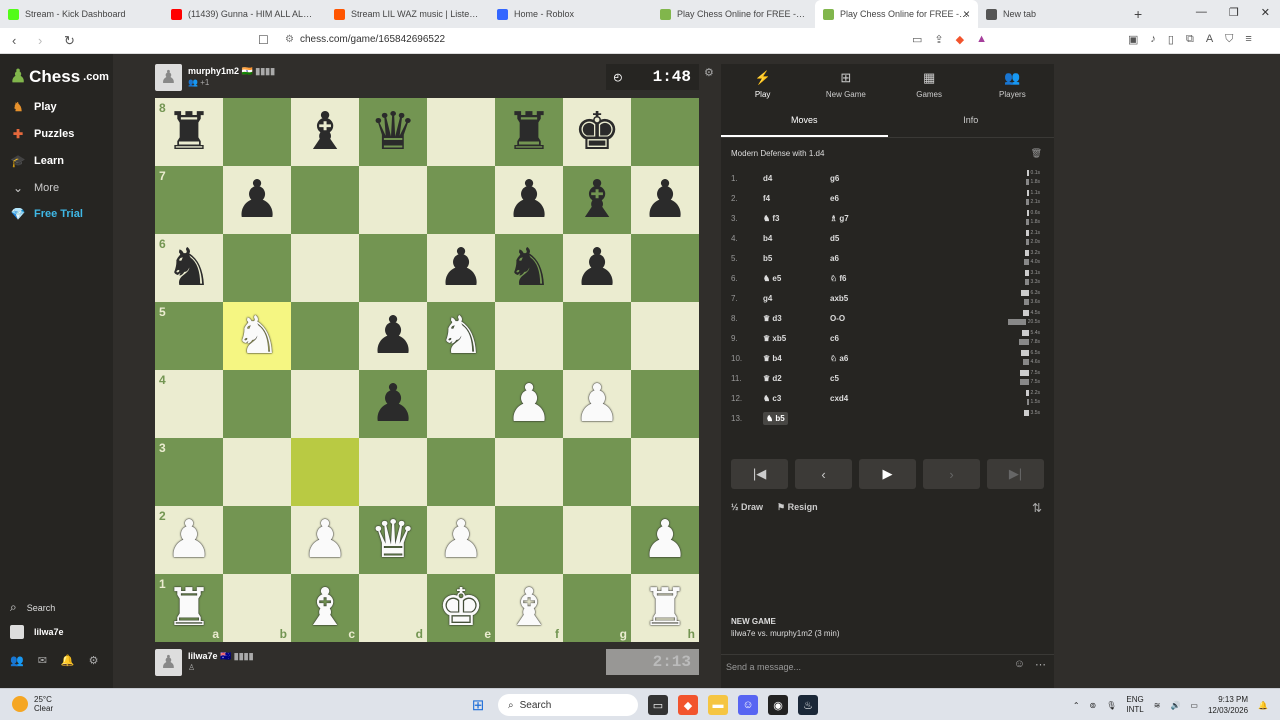 The width and height of the screenshot is (1280, 720). What do you see at coordinates (37, 161) in the screenshot?
I see `sidebar-item-learn: 🎓 Learn` at bounding box center [37, 161].